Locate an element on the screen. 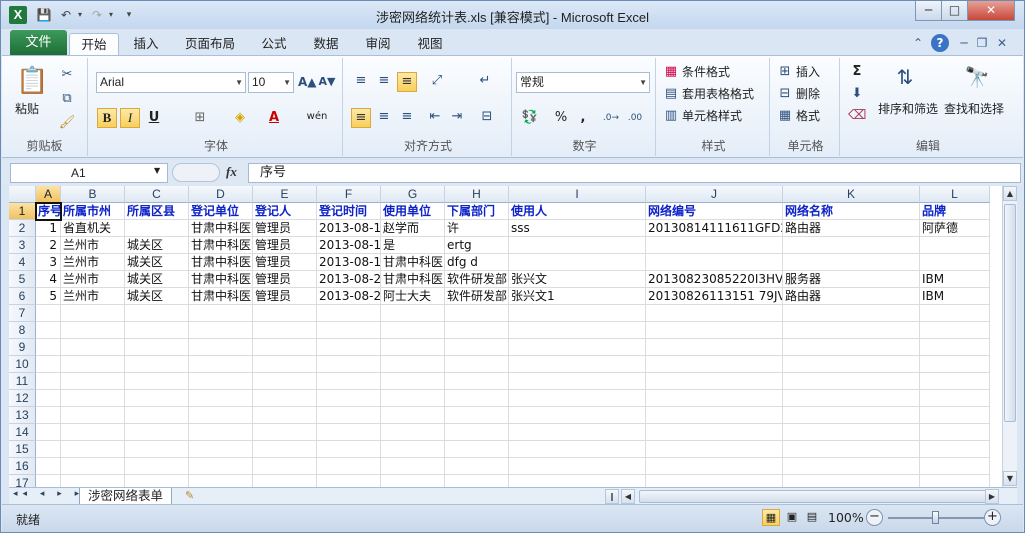  table-cell: 服务器 is located at coordinates (851, 279).